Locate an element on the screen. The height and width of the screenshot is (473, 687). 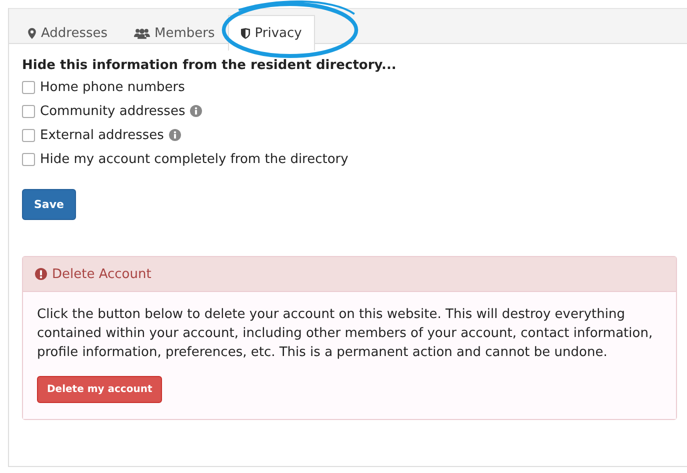
checkbox-label: Community addresses is located at coordinates (113, 111).